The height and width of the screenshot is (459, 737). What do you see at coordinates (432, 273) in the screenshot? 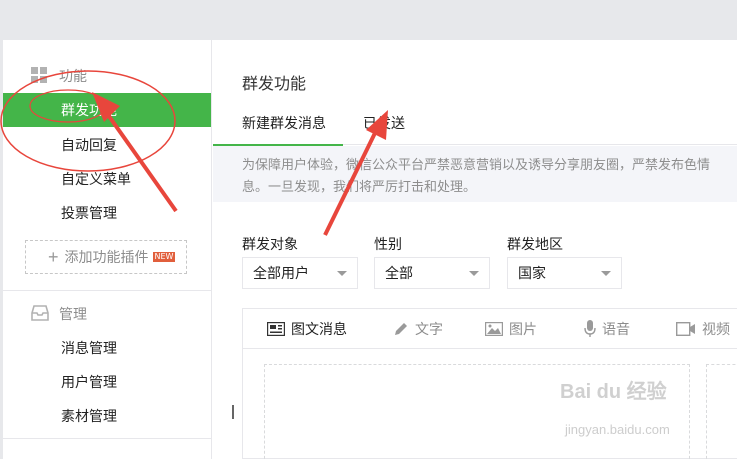
I see `gender-select: 全部` at bounding box center [432, 273].